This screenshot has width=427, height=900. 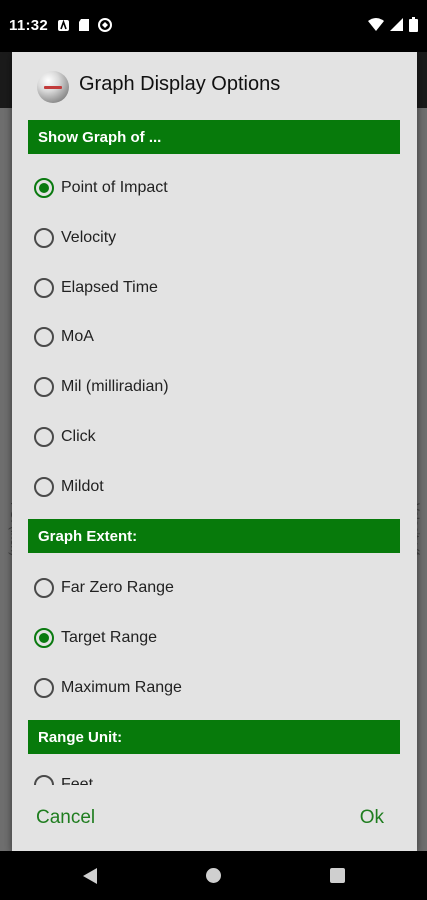 I want to click on cancel-button: Cancel, so click(x=65, y=818).